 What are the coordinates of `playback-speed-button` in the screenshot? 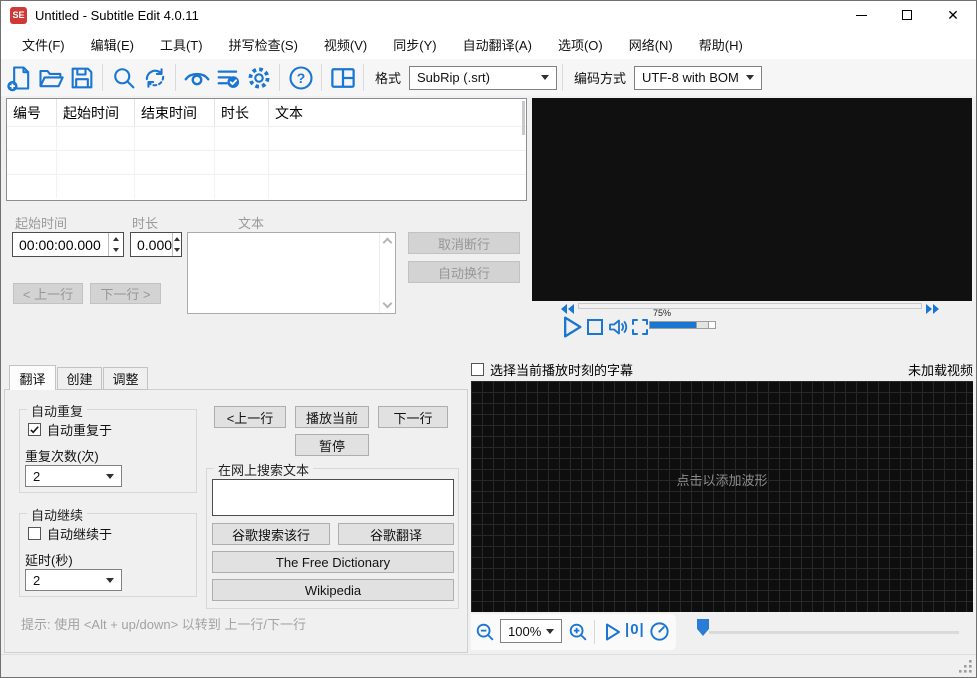 It's located at (659, 631).